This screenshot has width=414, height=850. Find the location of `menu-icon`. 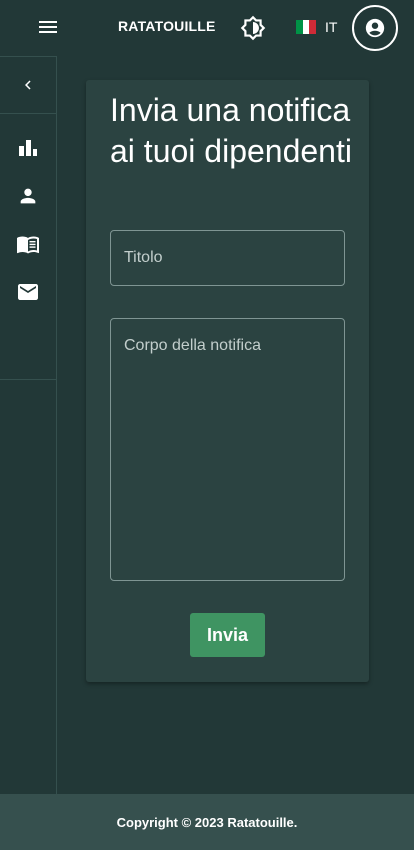

menu-icon is located at coordinates (48, 28).